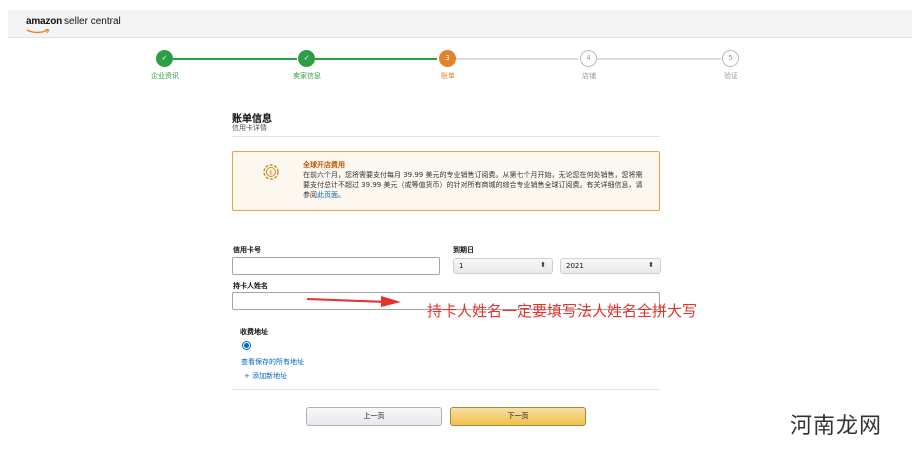 Image resolution: width=924 pixels, height=455 pixels. I want to click on card-number-input, so click(336, 266).